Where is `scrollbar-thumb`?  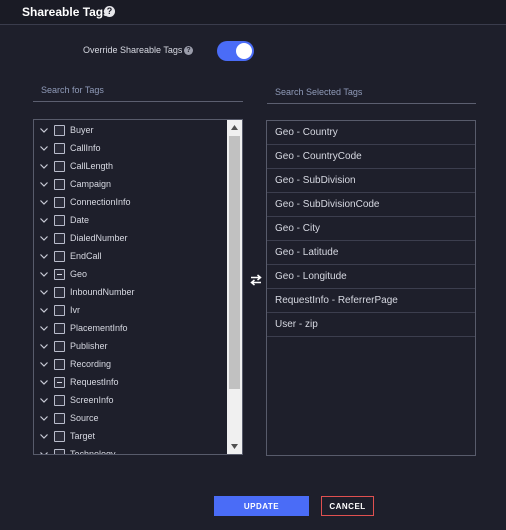
scrollbar-thumb is located at coordinates (234, 262).